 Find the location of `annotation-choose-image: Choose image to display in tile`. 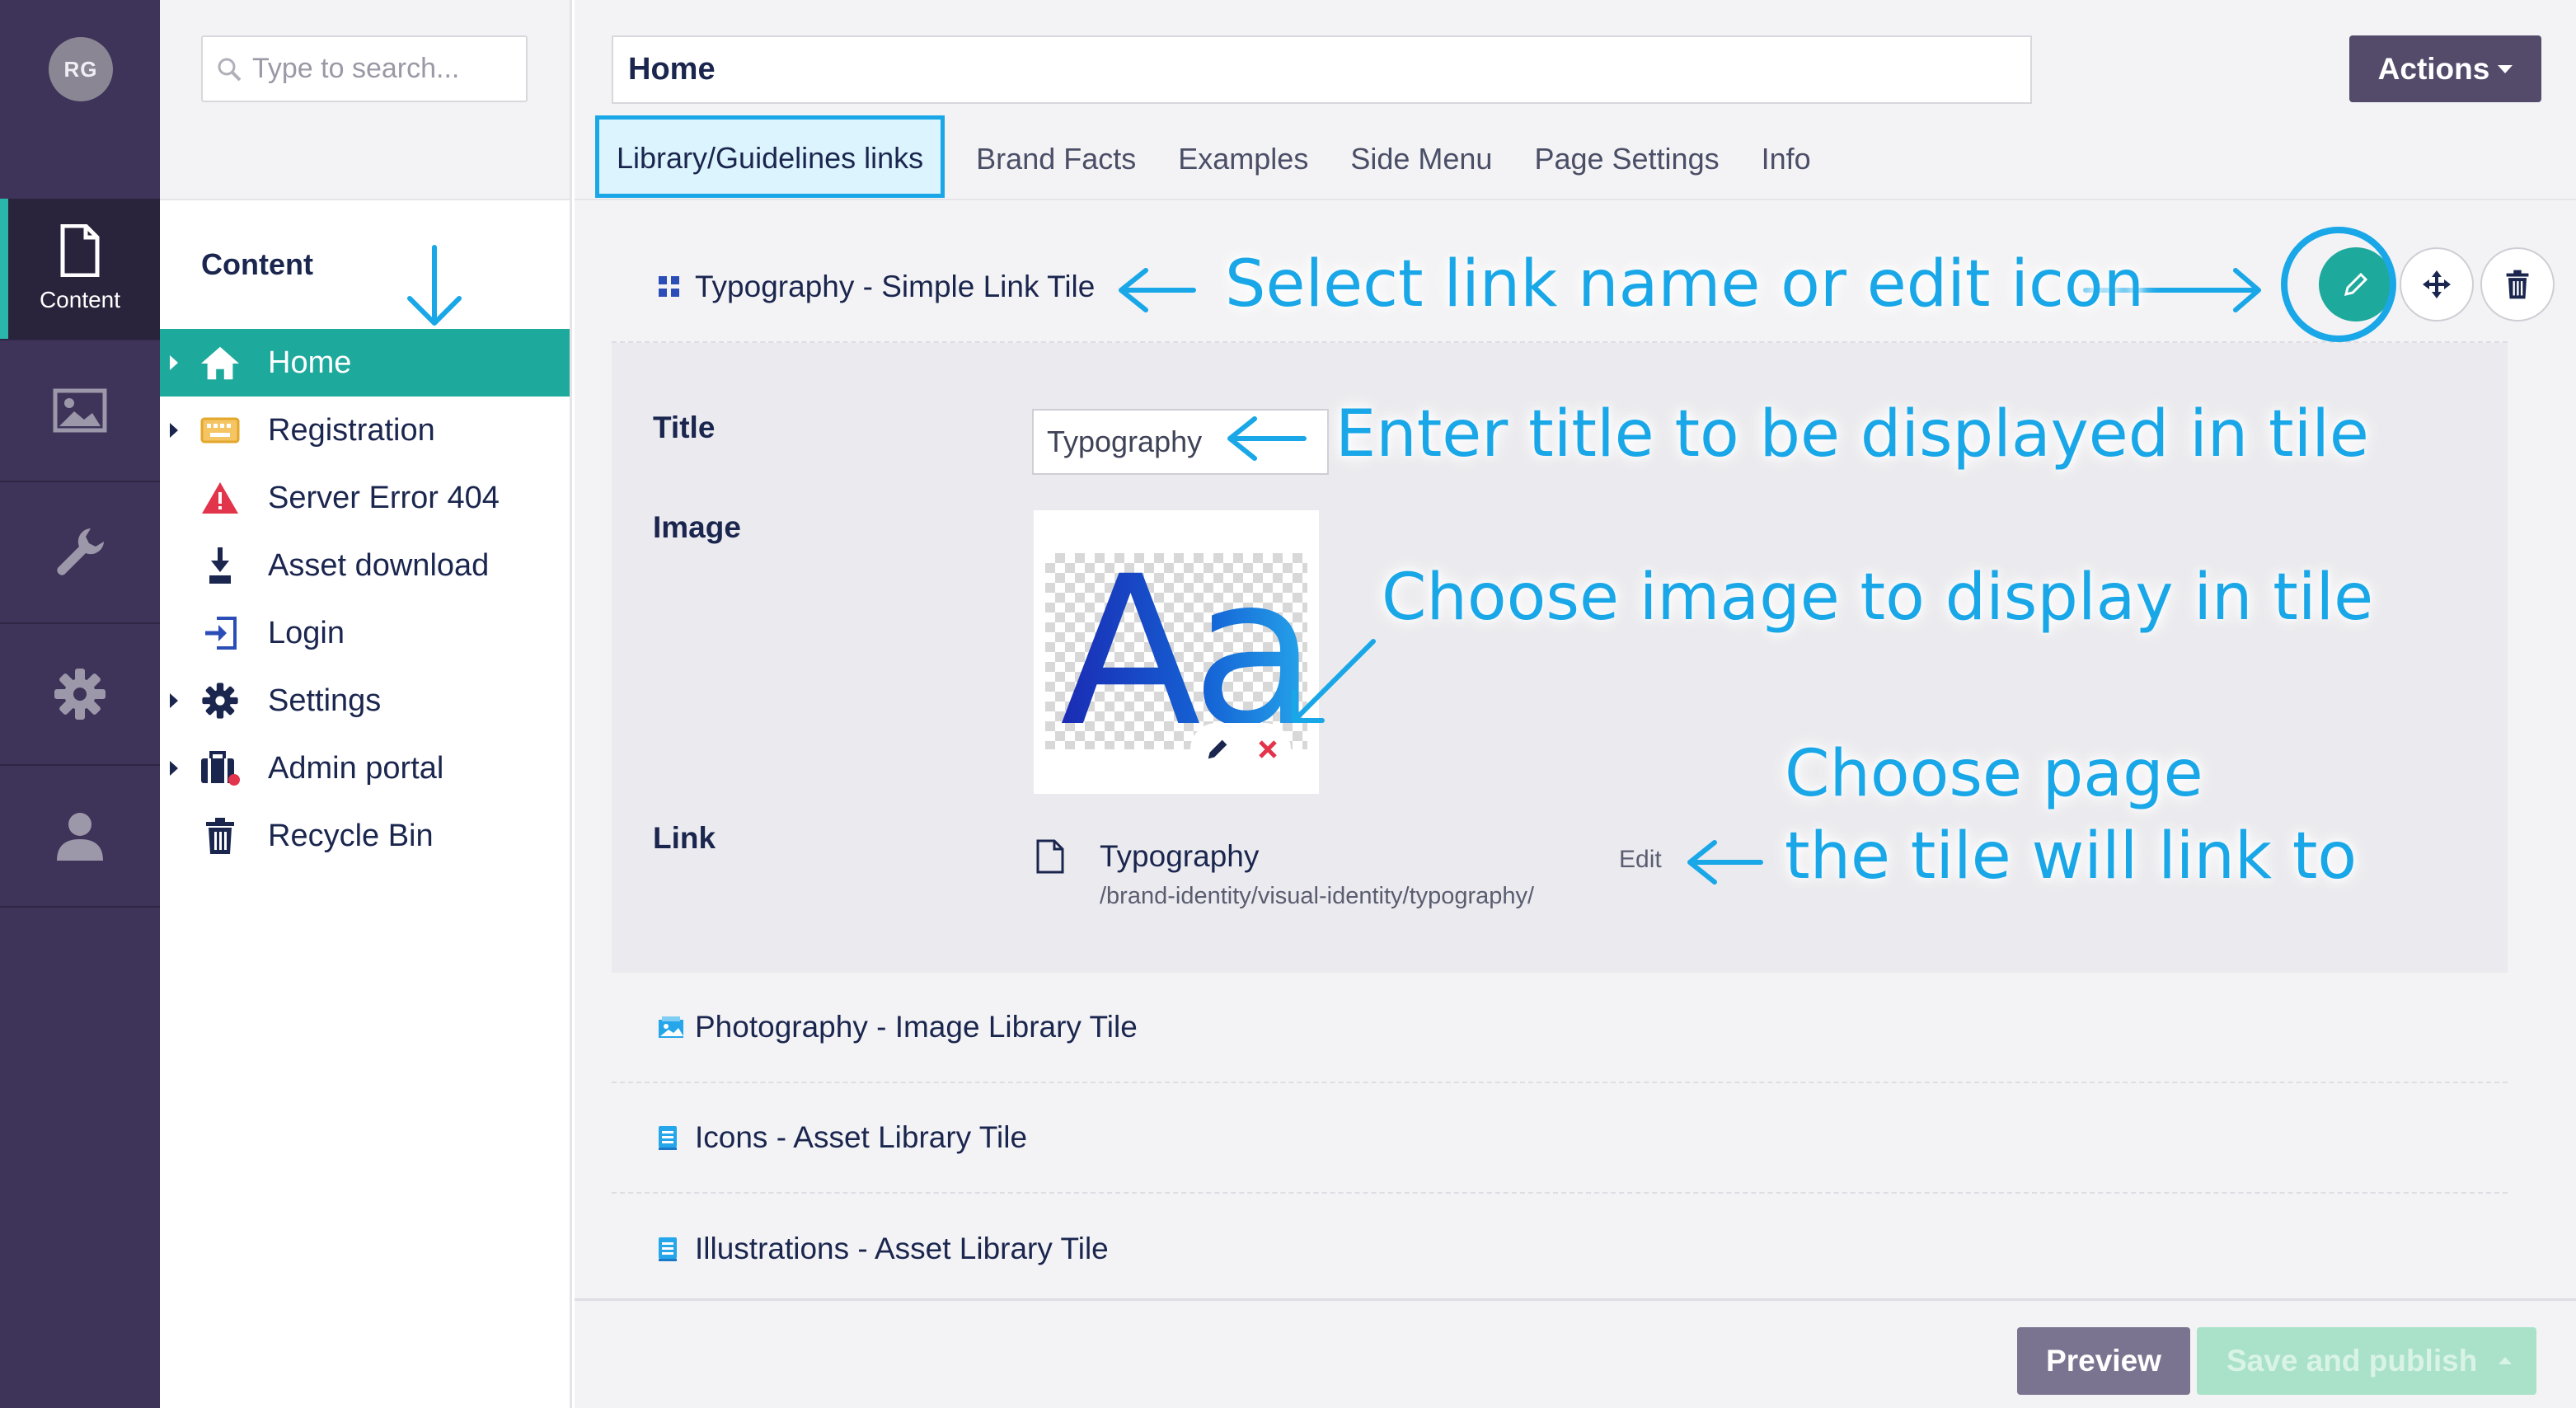

annotation-choose-image: Choose image to display in tile is located at coordinates (1878, 598).